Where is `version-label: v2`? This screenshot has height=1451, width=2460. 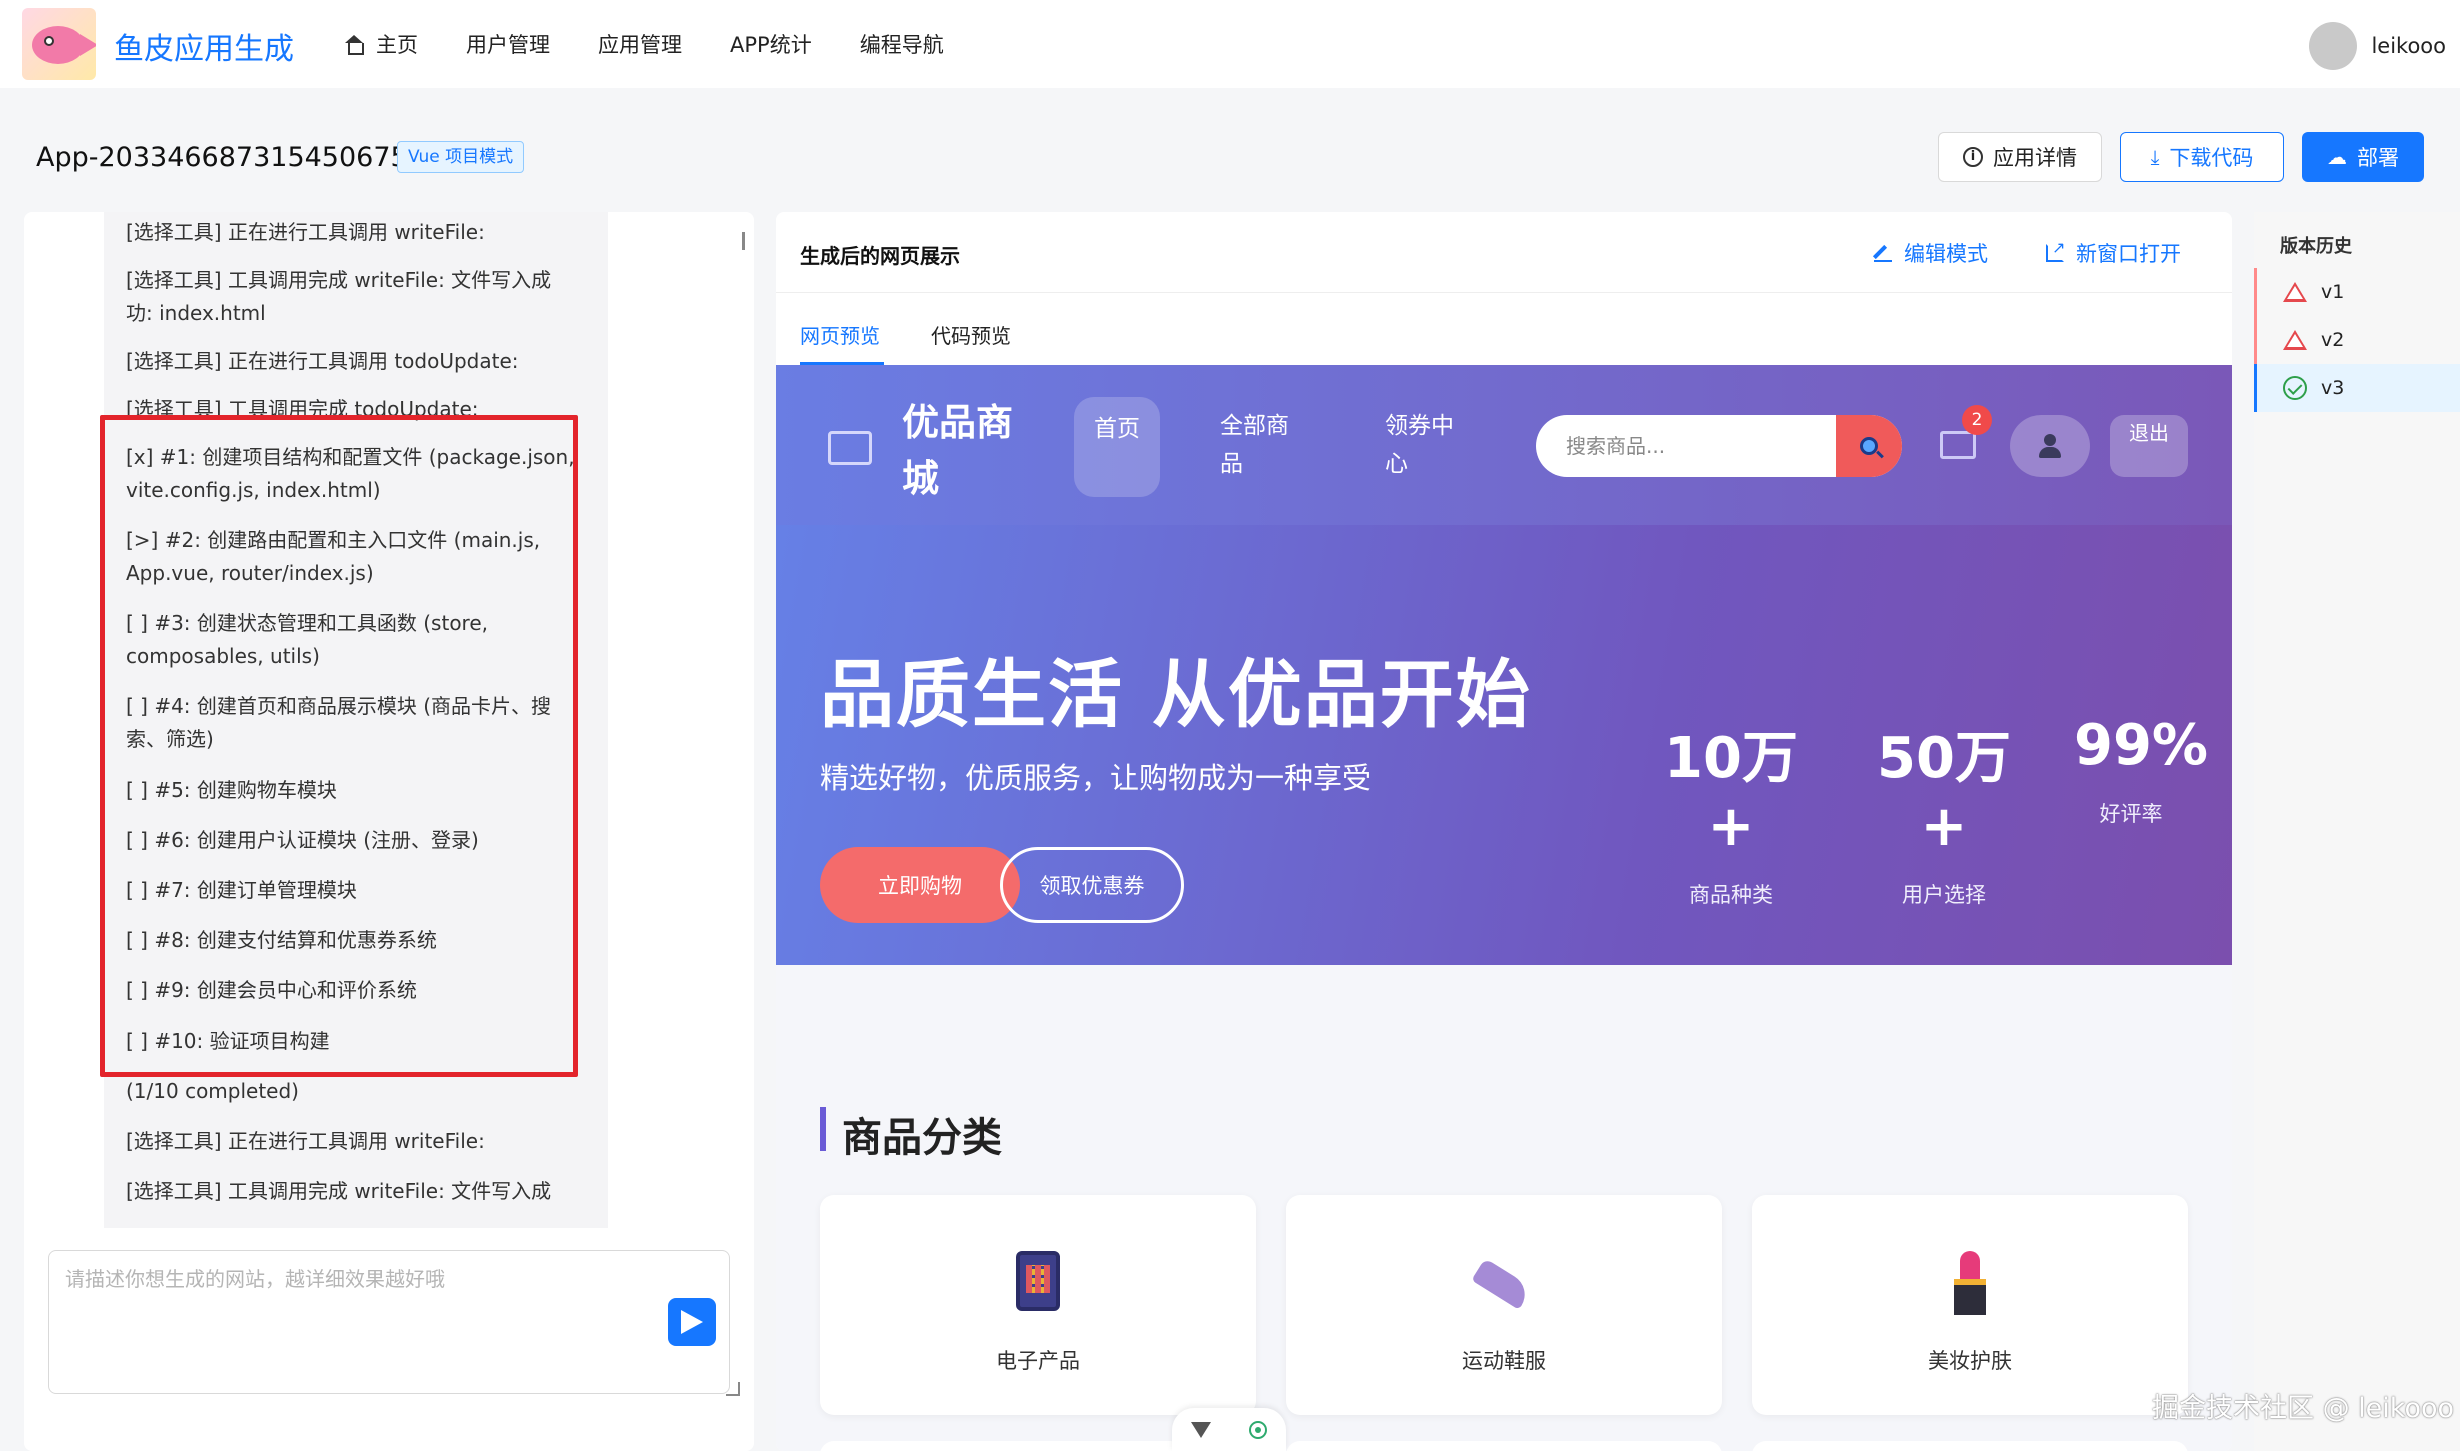 version-label: v2 is located at coordinates (2333, 340).